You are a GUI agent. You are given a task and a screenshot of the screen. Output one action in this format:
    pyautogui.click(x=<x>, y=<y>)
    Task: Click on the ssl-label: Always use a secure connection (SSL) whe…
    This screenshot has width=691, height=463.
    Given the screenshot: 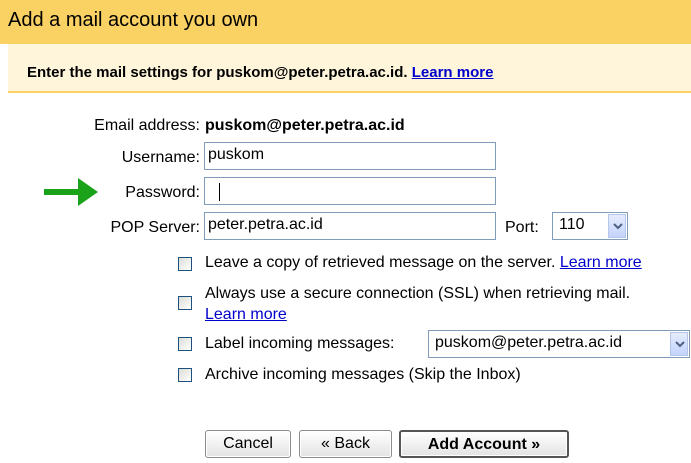 What is the action you would take?
    pyautogui.click(x=418, y=293)
    